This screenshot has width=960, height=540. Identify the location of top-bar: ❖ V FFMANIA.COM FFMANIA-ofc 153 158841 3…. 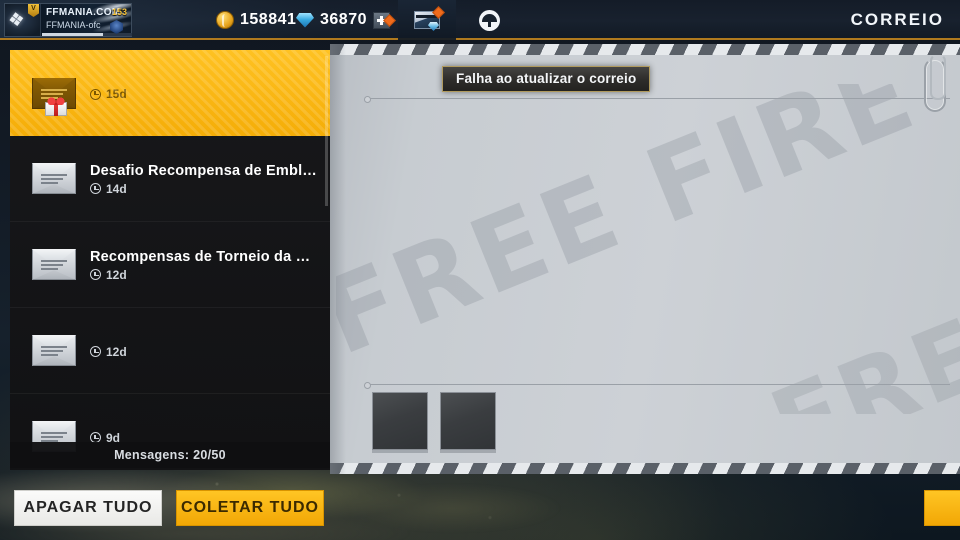
(480, 20).